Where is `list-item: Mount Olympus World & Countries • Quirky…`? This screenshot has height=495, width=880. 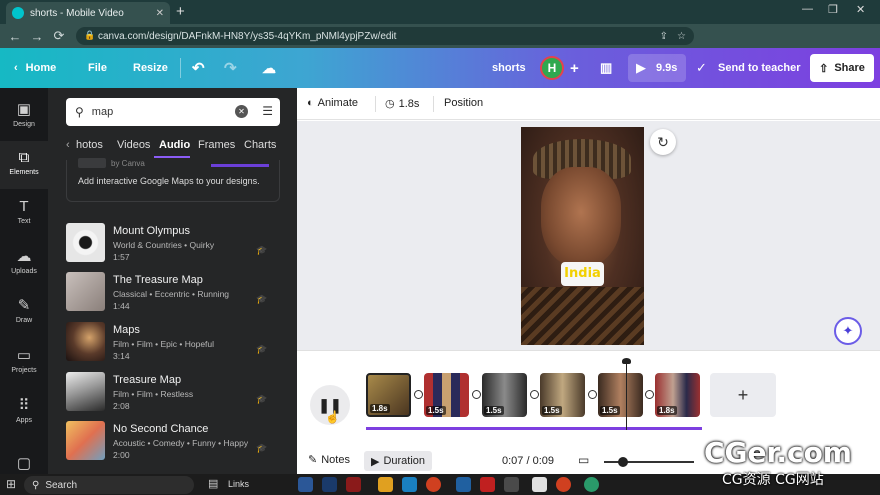 list-item: Mount Olympus World & Countries • Quirky… is located at coordinates (173, 245).